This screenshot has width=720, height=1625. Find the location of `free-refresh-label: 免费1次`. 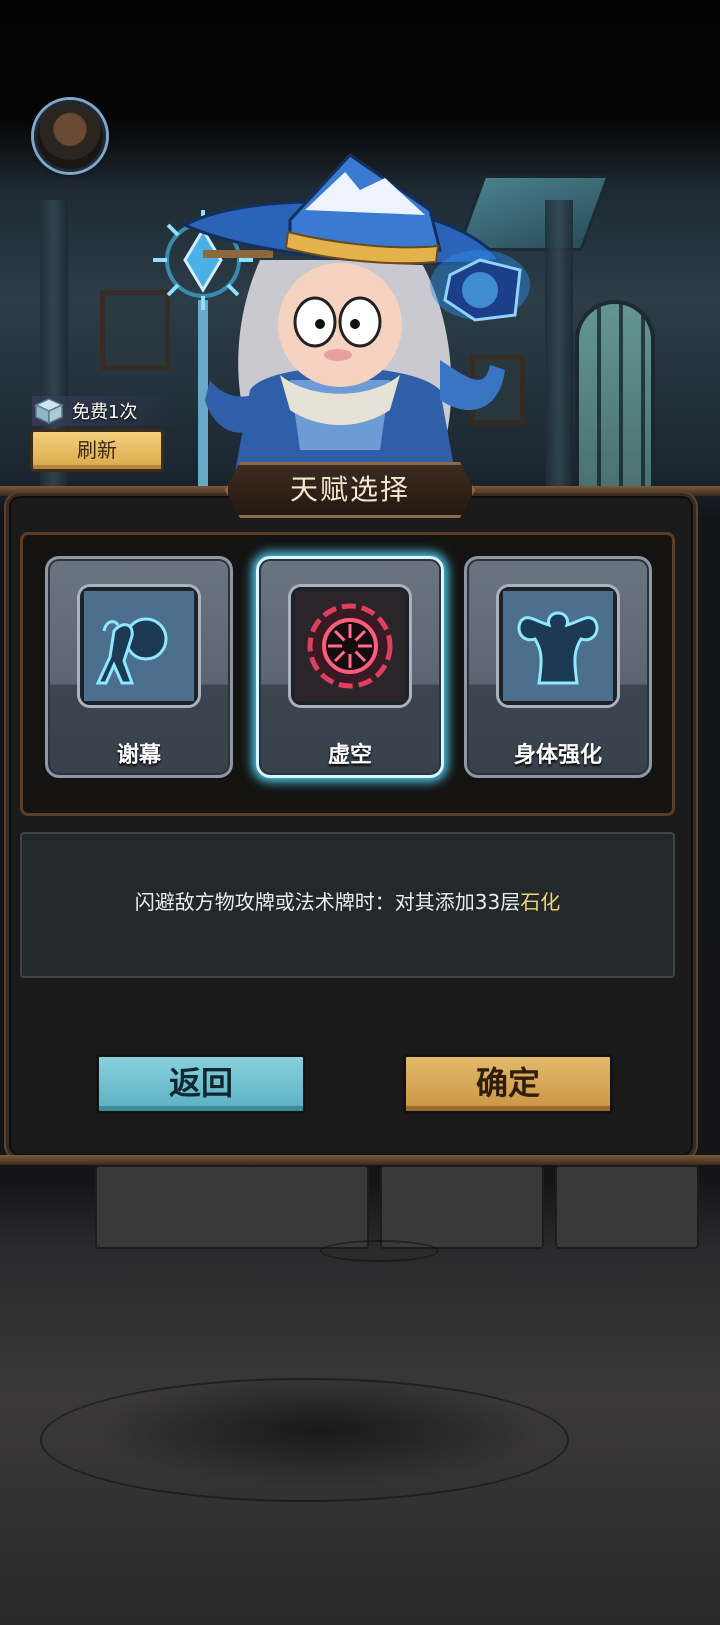

free-refresh-label: 免费1次 is located at coordinates (105, 412).